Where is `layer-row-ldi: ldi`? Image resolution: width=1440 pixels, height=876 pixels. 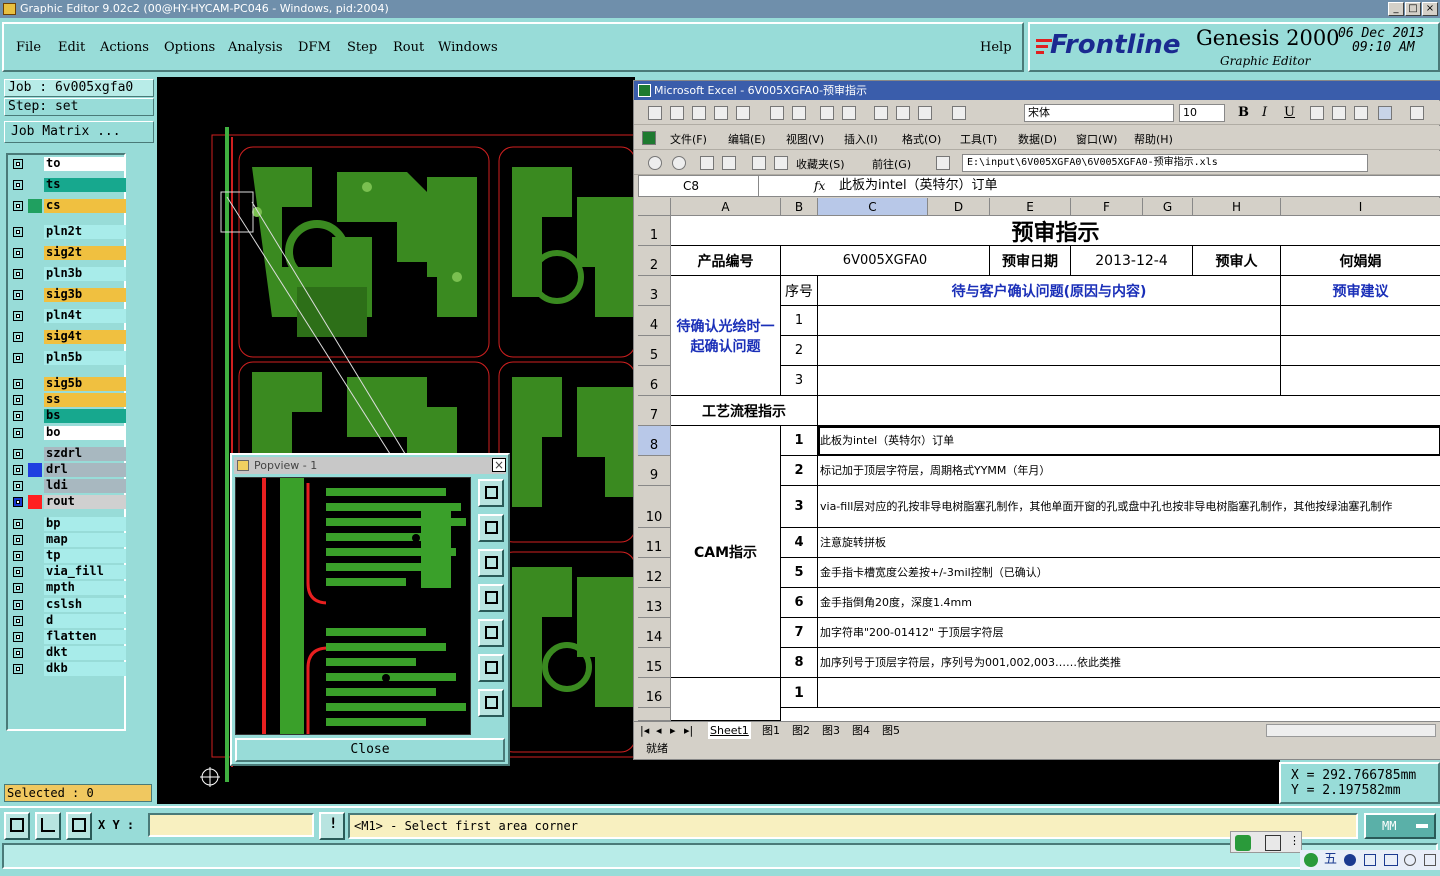
layer-row-ldi: ldi is located at coordinates (68, 486).